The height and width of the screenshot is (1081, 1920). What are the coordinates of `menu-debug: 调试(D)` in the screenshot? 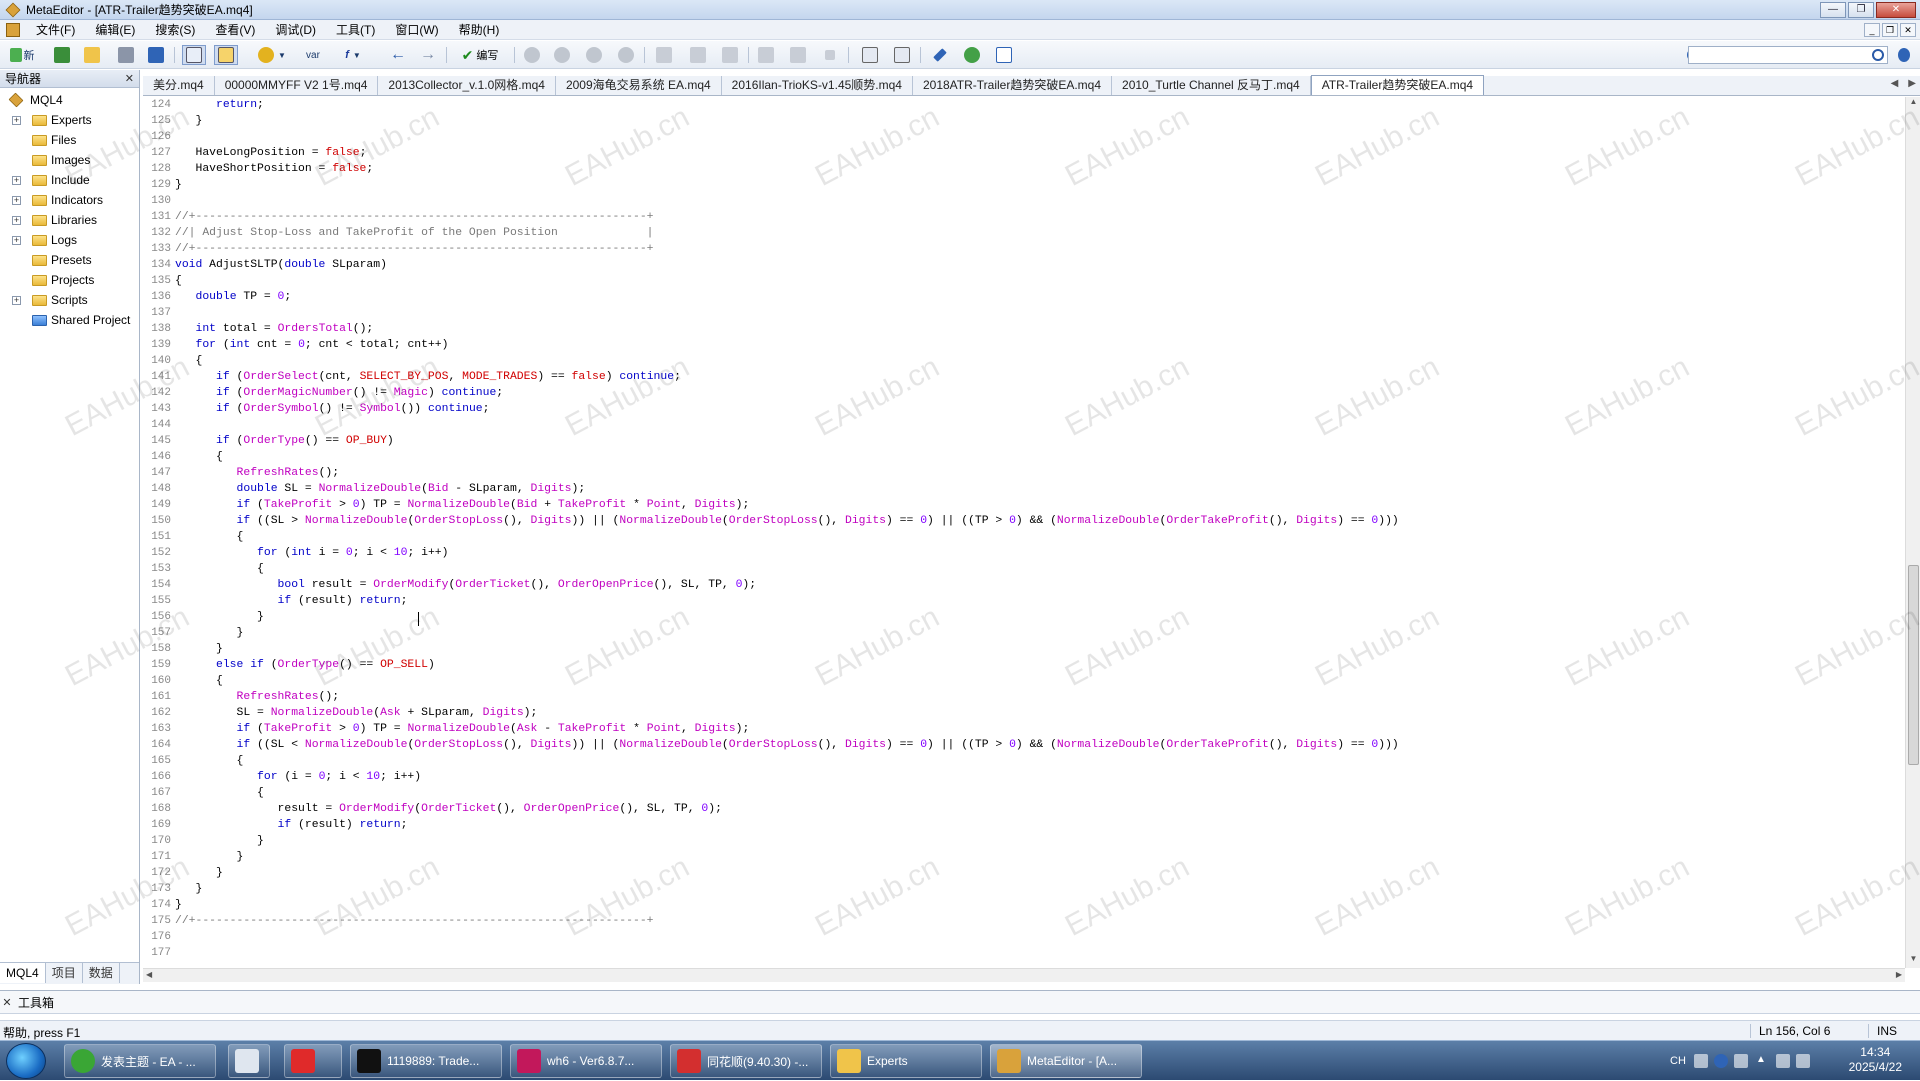 It's located at (295, 30).